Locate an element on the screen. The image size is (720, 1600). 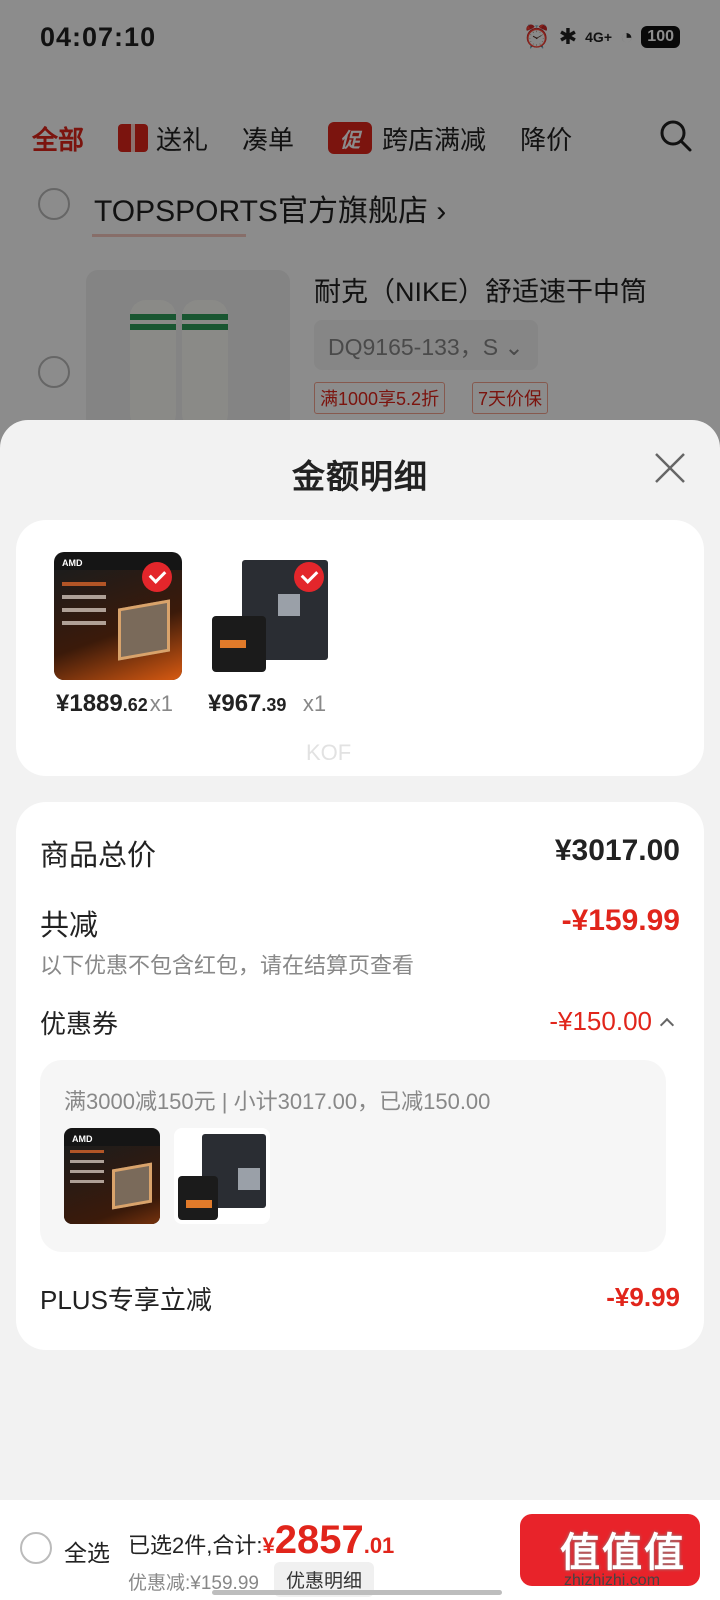
plus-discount-label: PLUS专享立减 is located at coordinates (126, 1300).